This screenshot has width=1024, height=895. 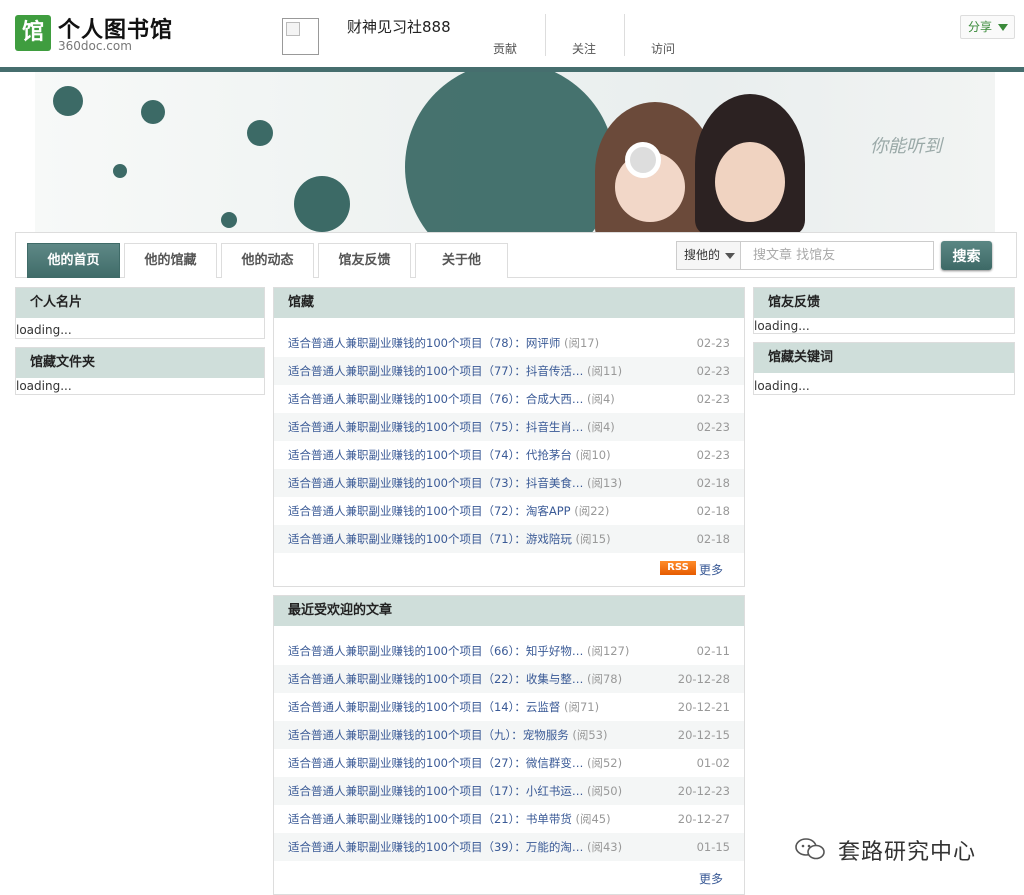 What do you see at coordinates (884, 358) in the screenshot?
I see `panel-title: 馆藏关键词` at bounding box center [884, 358].